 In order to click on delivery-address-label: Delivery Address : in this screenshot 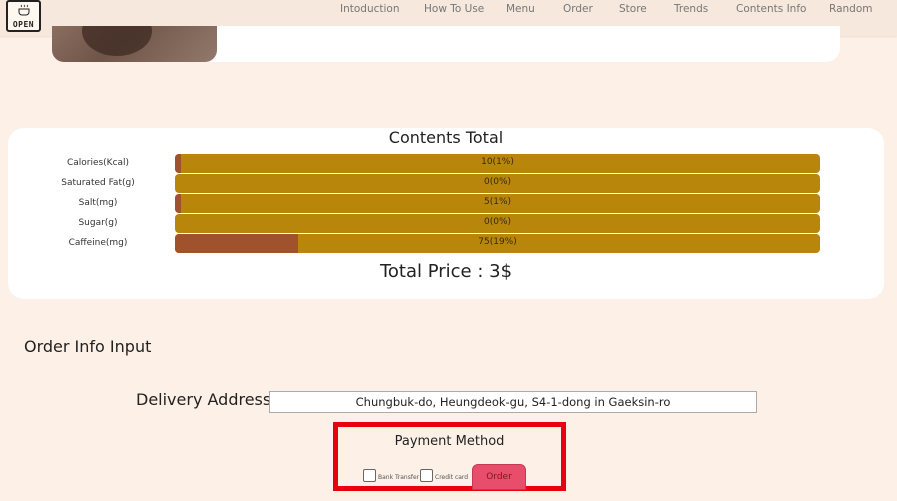, I will do `click(209, 399)`.